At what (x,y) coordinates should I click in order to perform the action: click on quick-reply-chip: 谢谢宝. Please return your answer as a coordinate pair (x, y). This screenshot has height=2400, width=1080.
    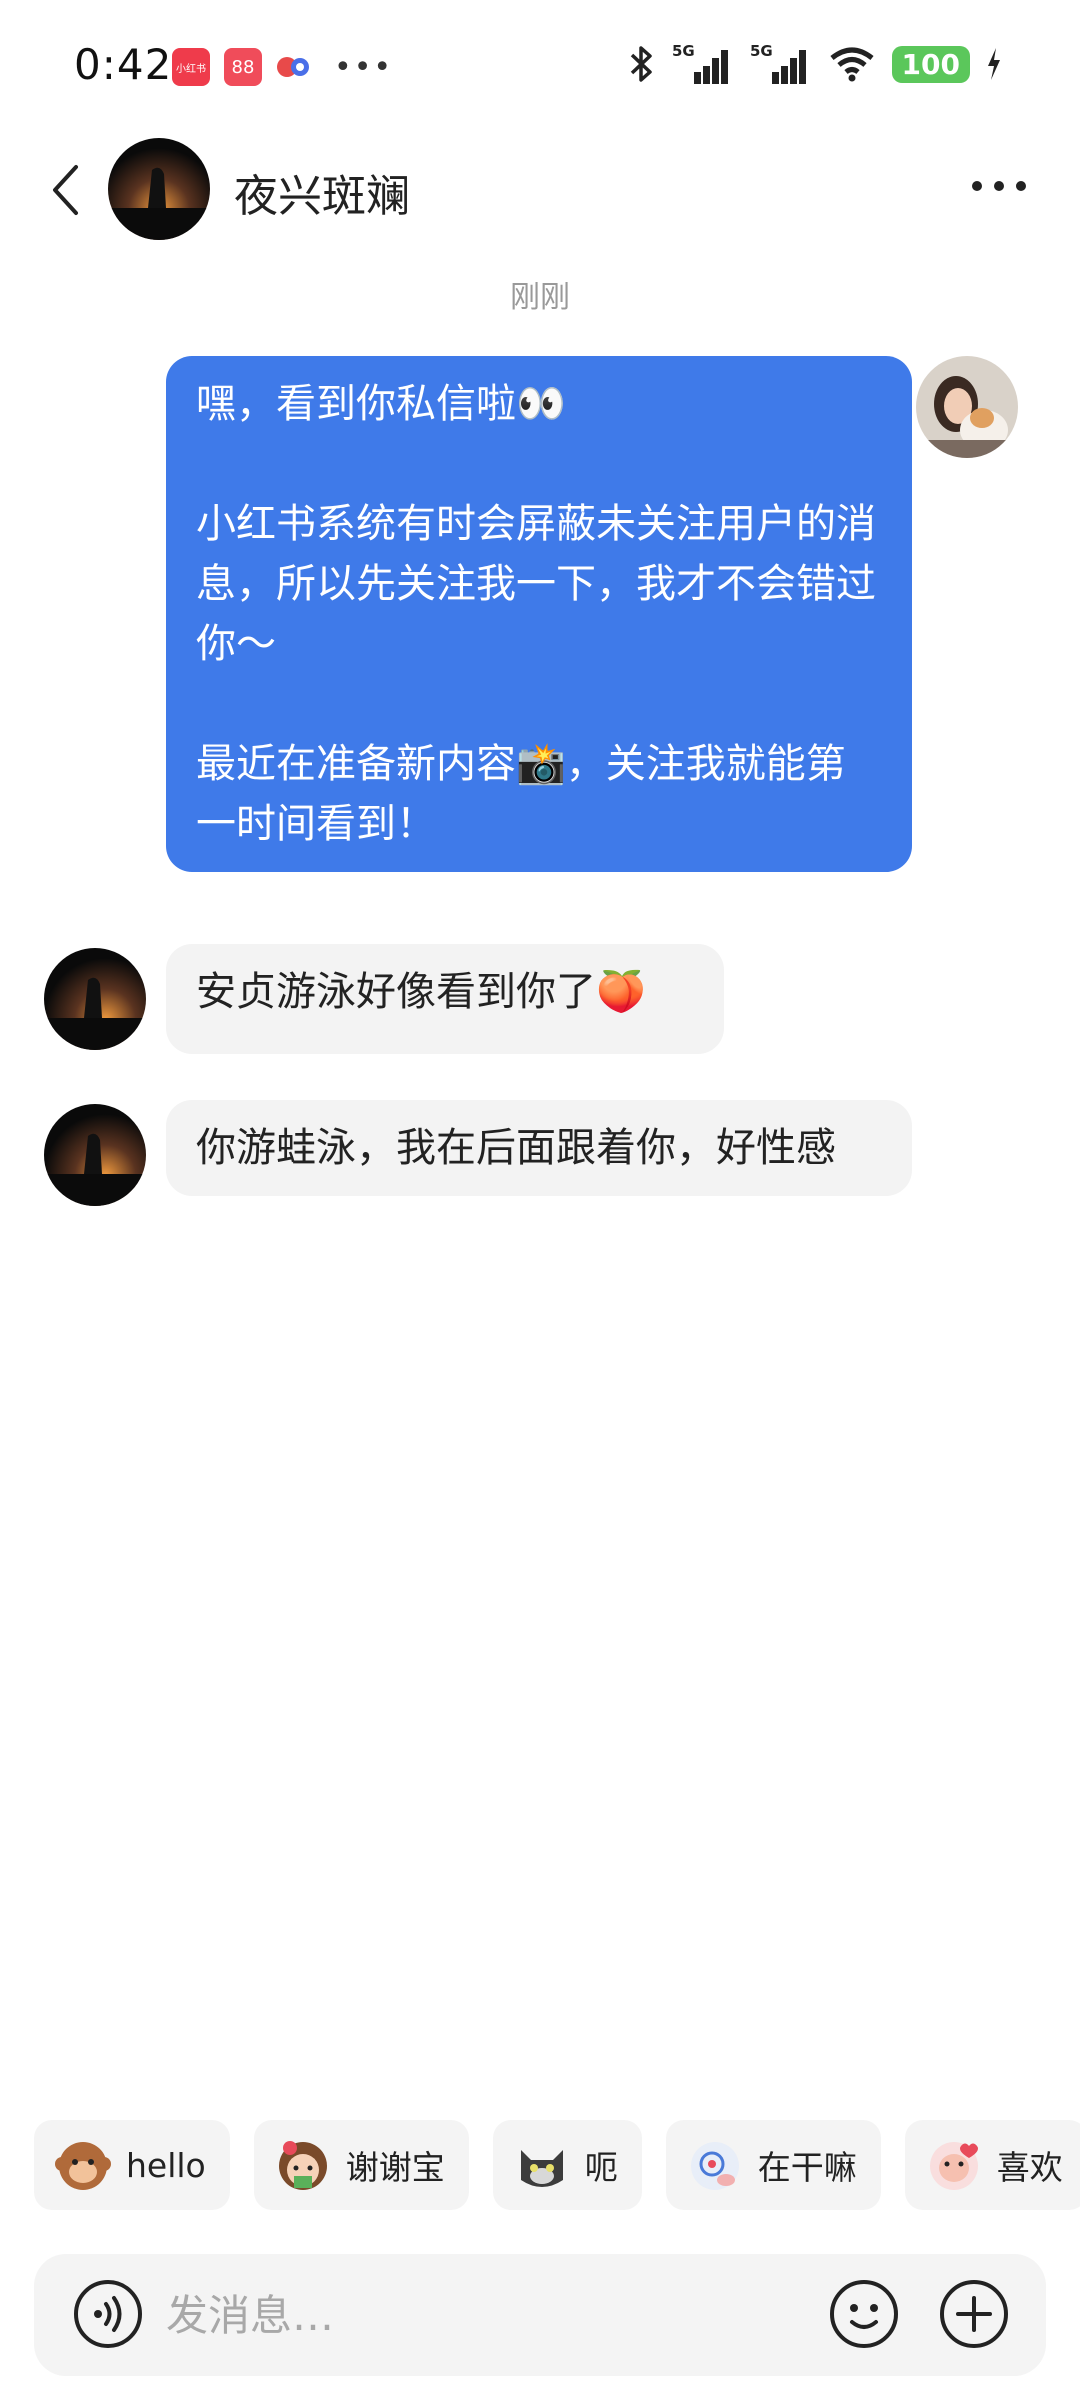
    Looking at the image, I should click on (361, 2165).